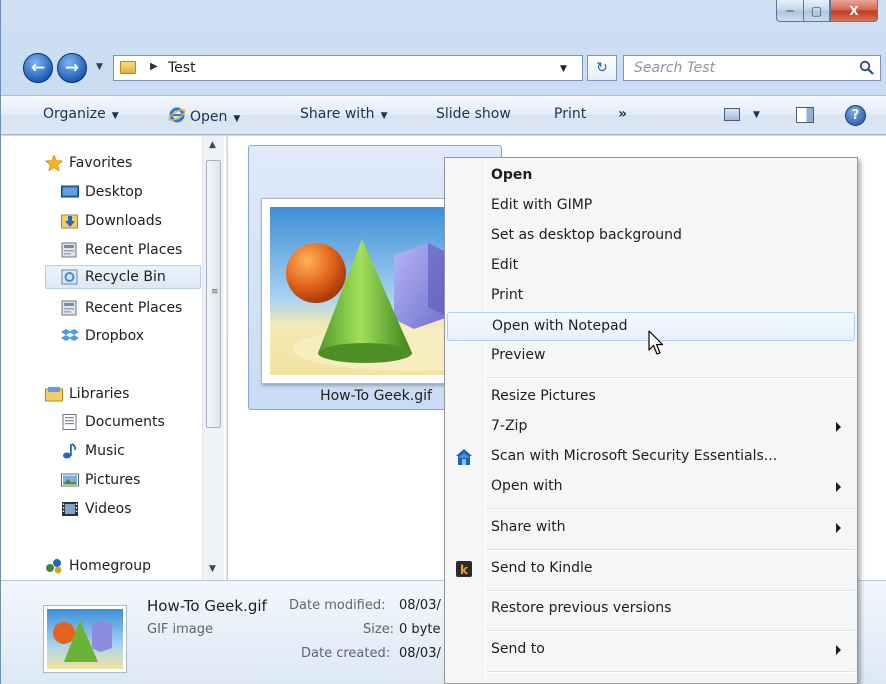 The height and width of the screenshot is (684, 886). What do you see at coordinates (72, 68) in the screenshot?
I see `forward-button: →` at bounding box center [72, 68].